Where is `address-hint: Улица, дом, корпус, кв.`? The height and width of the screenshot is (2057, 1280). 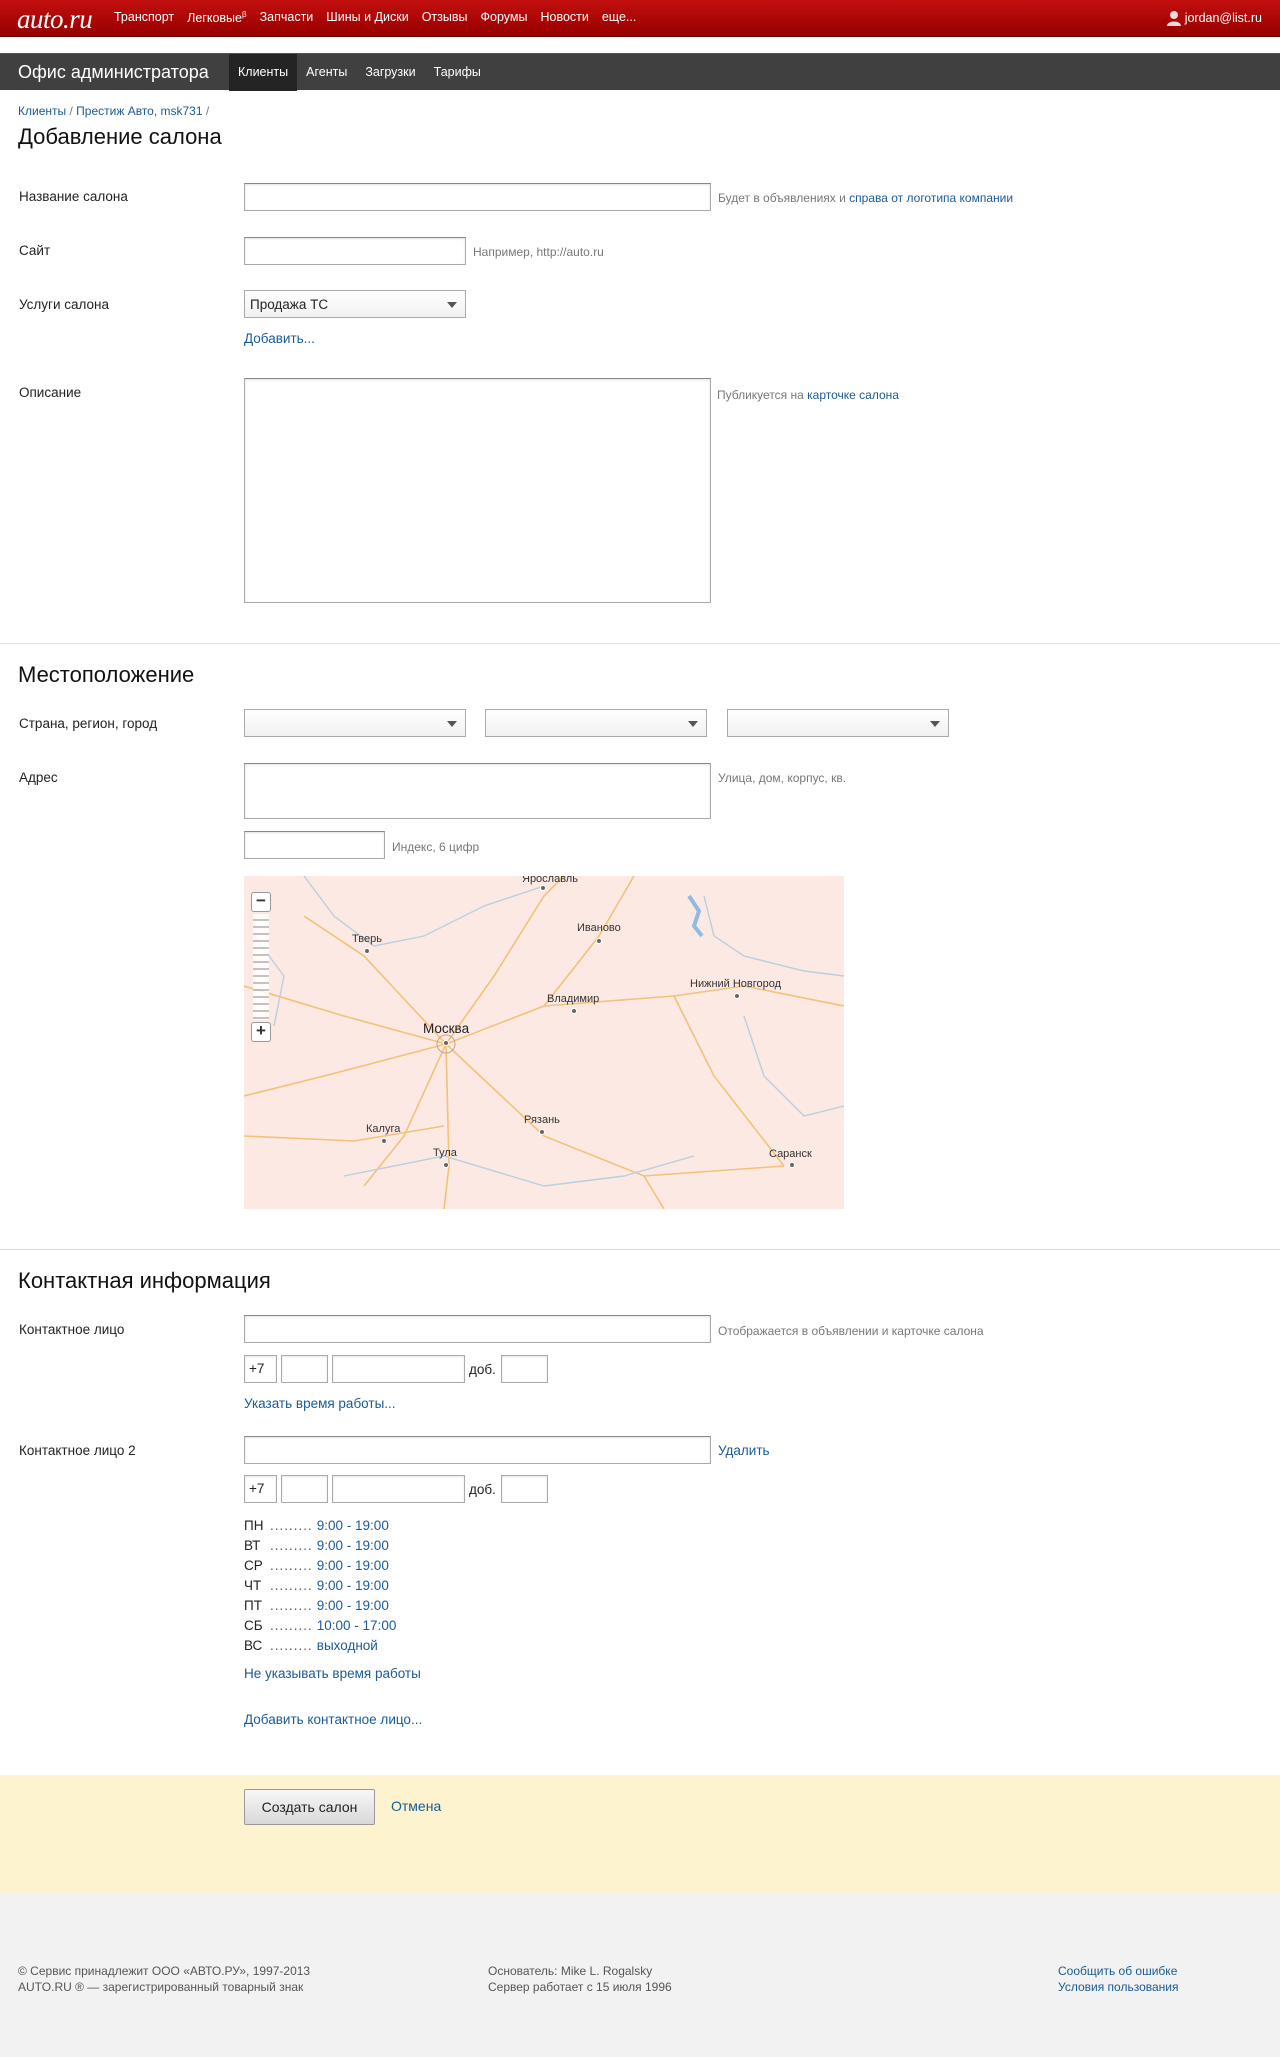
address-hint: Улица, дом, корпус, кв. is located at coordinates (782, 778).